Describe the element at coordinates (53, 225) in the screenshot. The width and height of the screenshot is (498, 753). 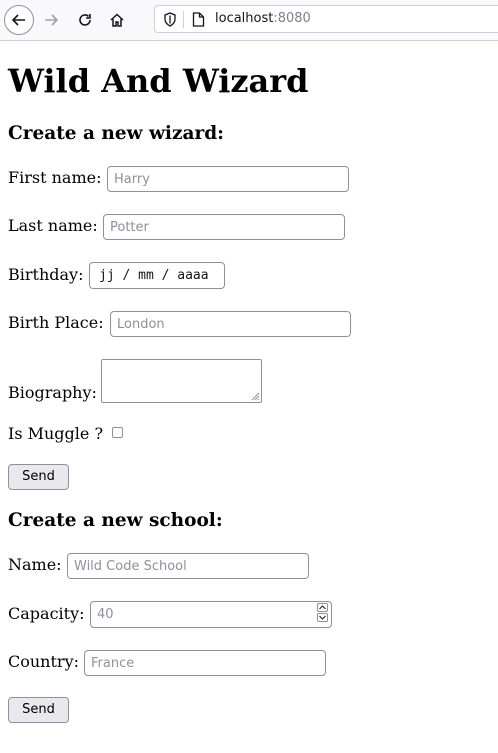
I see `last-name-label: Last name:` at that location.